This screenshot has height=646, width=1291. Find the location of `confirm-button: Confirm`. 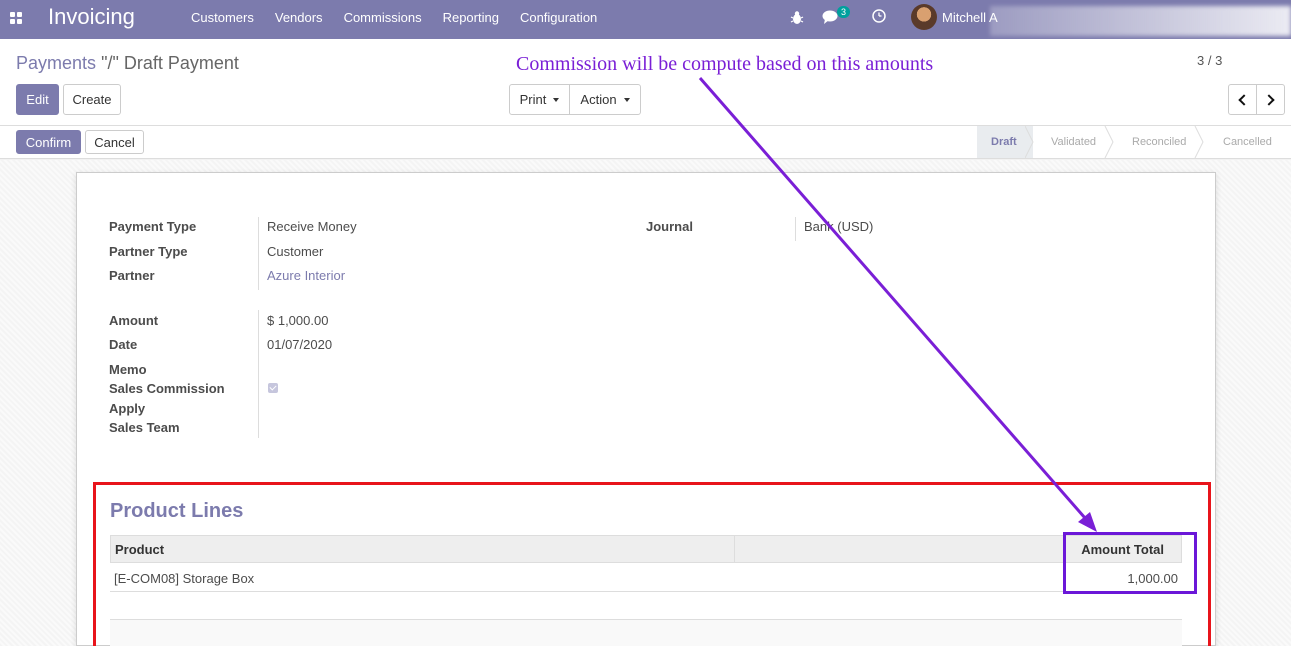

confirm-button: Confirm is located at coordinates (48, 142).